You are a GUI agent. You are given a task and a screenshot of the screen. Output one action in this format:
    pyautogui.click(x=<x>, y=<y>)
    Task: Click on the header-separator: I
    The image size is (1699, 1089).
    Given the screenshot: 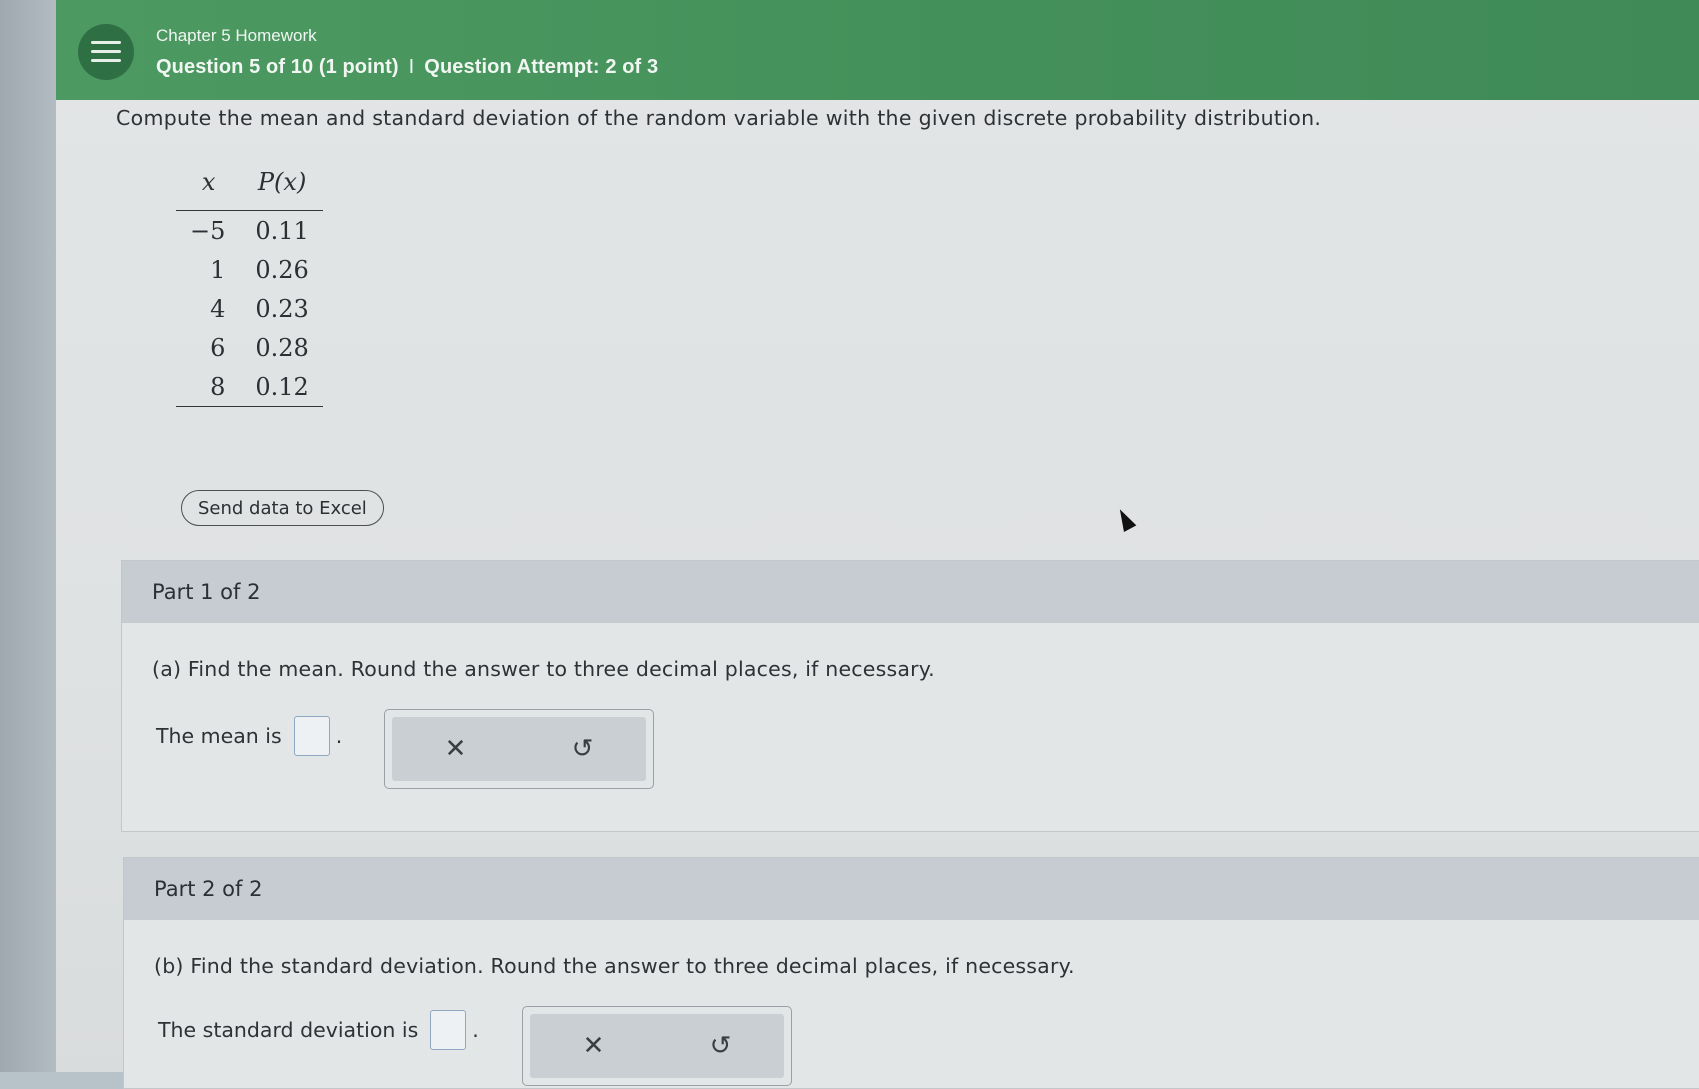 What is the action you would take?
    pyautogui.click(x=411, y=67)
    